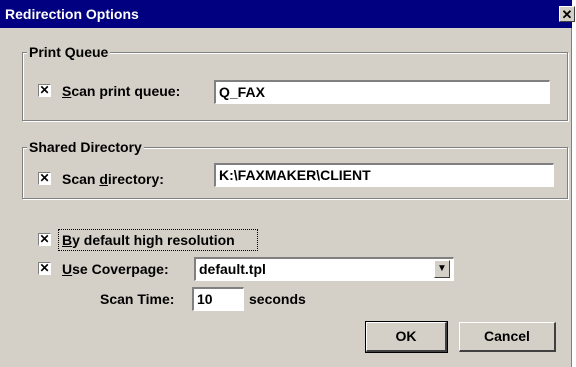 The image size is (576, 367). What do you see at coordinates (205, 299) in the screenshot?
I see `scan-time-value: 10` at bounding box center [205, 299].